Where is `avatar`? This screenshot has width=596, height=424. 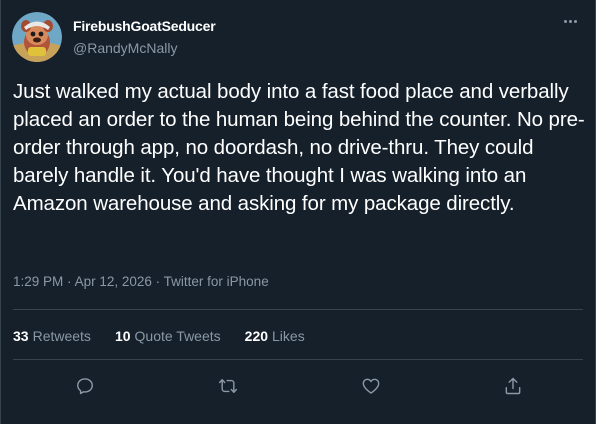 avatar is located at coordinates (37, 37).